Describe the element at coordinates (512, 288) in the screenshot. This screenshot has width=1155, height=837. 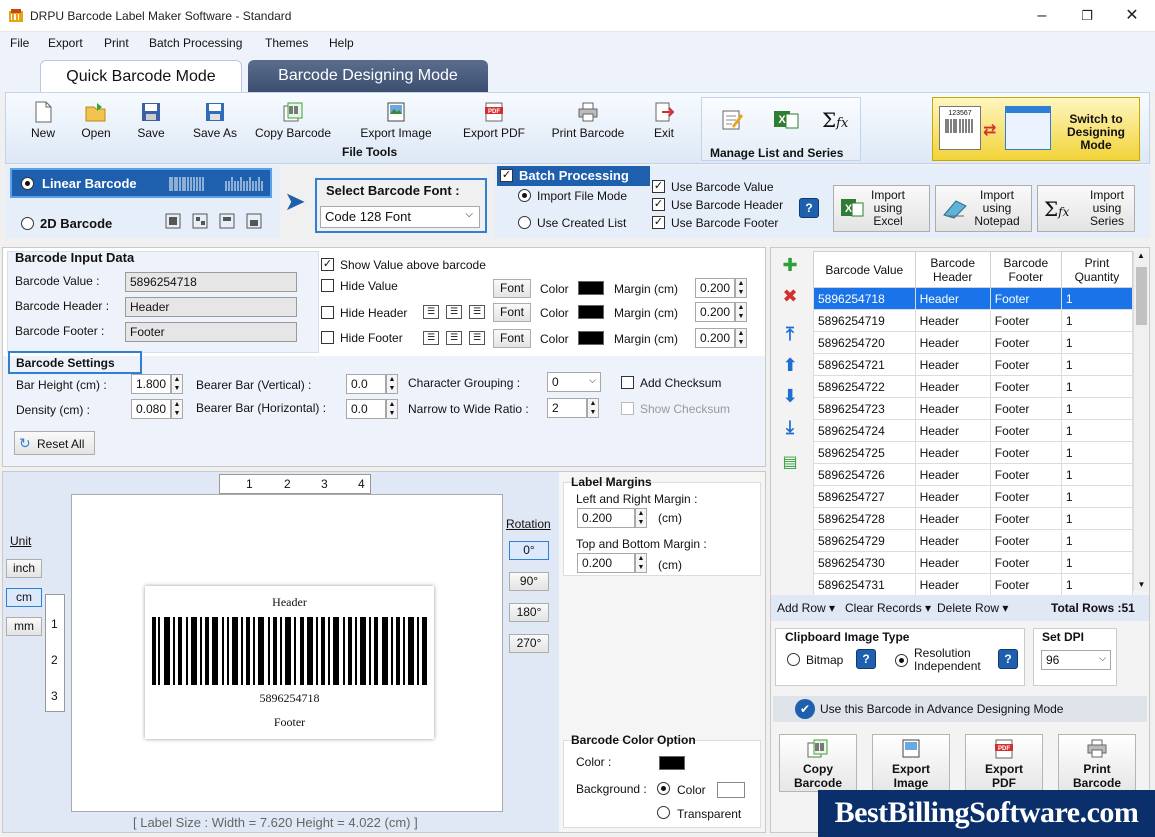
I see `value-font-button: Font` at that location.